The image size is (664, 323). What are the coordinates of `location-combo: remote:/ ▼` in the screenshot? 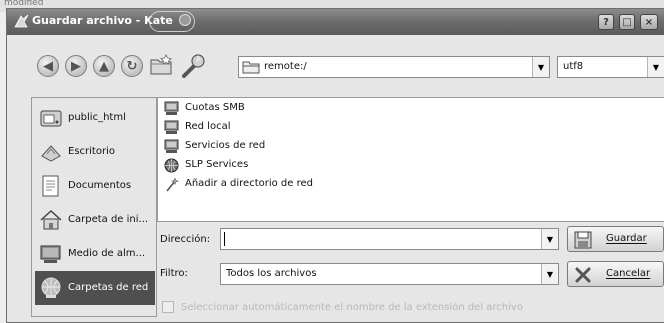 It's located at (394, 67).